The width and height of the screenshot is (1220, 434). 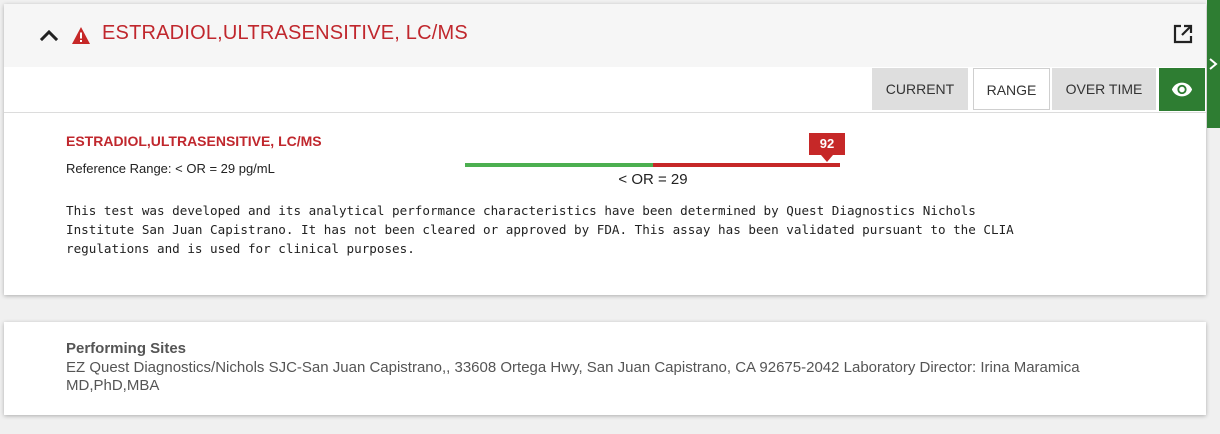 I want to click on result-name: ESTRADIOL,ULTRASENSITIVE, LC/MS, so click(x=194, y=141).